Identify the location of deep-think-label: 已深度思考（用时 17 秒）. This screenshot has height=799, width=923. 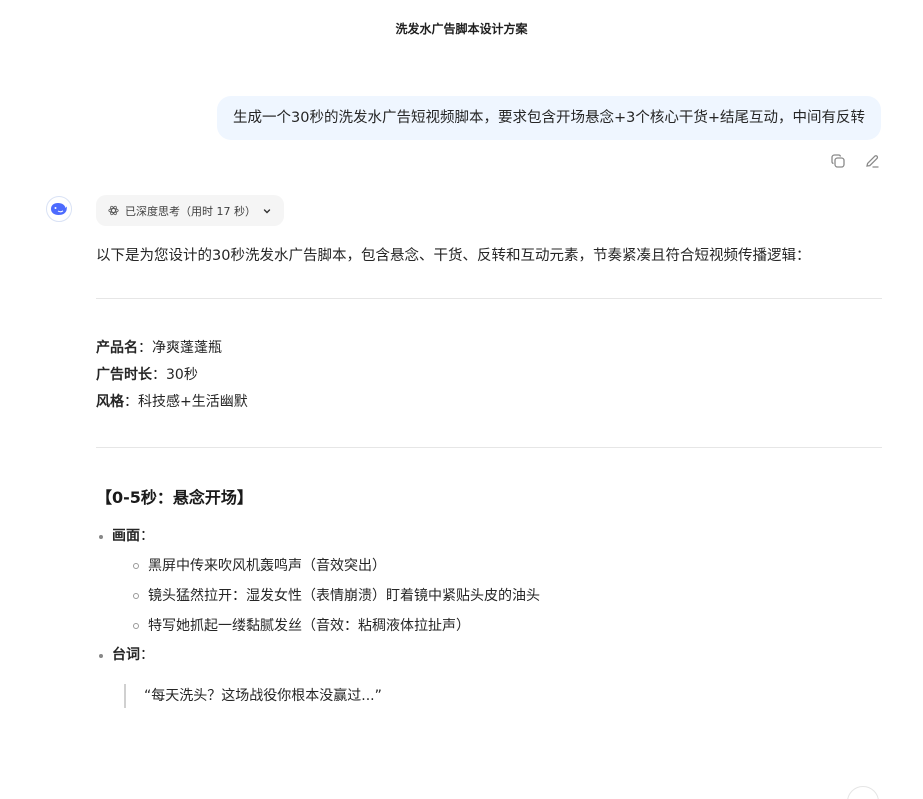
(190, 211).